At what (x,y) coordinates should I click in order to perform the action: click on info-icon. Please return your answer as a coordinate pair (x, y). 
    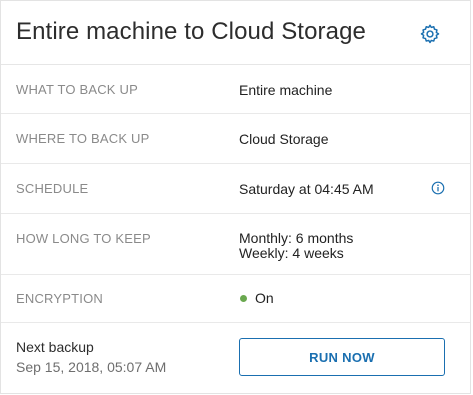
    Looking at the image, I should click on (438, 188).